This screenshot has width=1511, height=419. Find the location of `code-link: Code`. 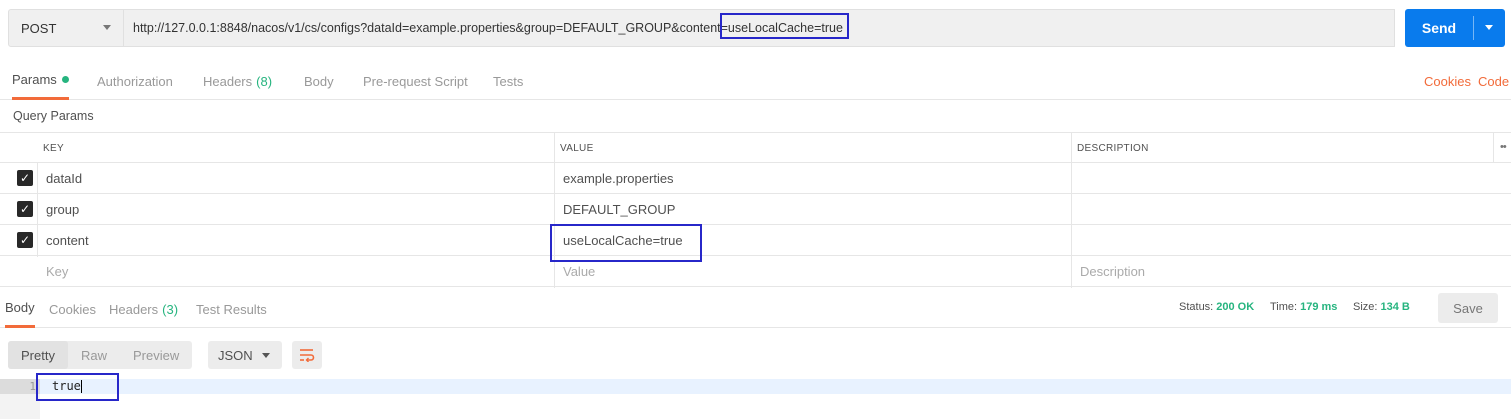

code-link: Code is located at coordinates (1493, 81).